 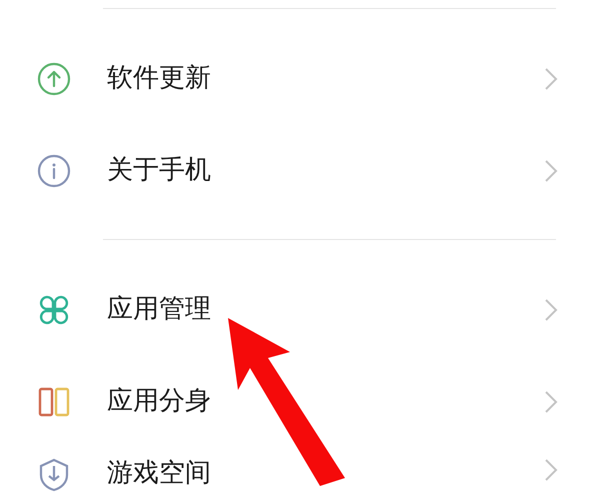 What do you see at coordinates (54, 79) in the screenshot?
I see `upload-icon` at bounding box center [54, 79].